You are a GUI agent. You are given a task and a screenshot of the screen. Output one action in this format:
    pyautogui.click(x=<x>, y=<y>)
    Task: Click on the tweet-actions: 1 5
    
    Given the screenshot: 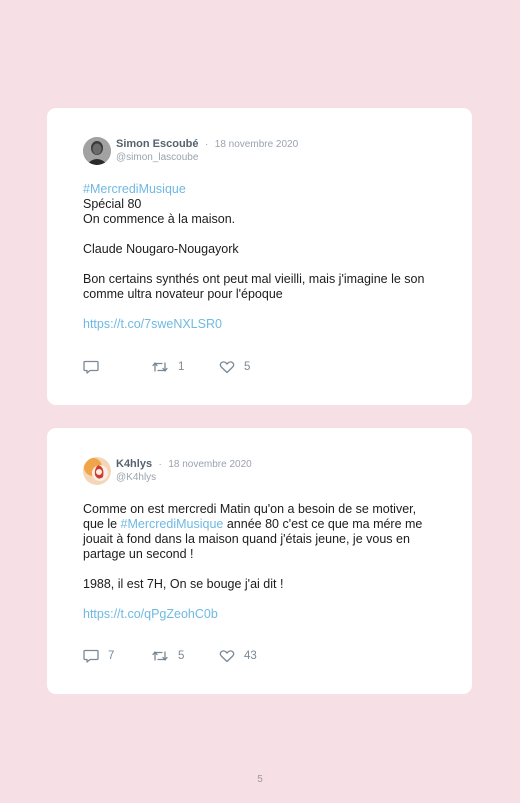 What is the action you would take?
    pyautogui.click(x=166, y=367)
    